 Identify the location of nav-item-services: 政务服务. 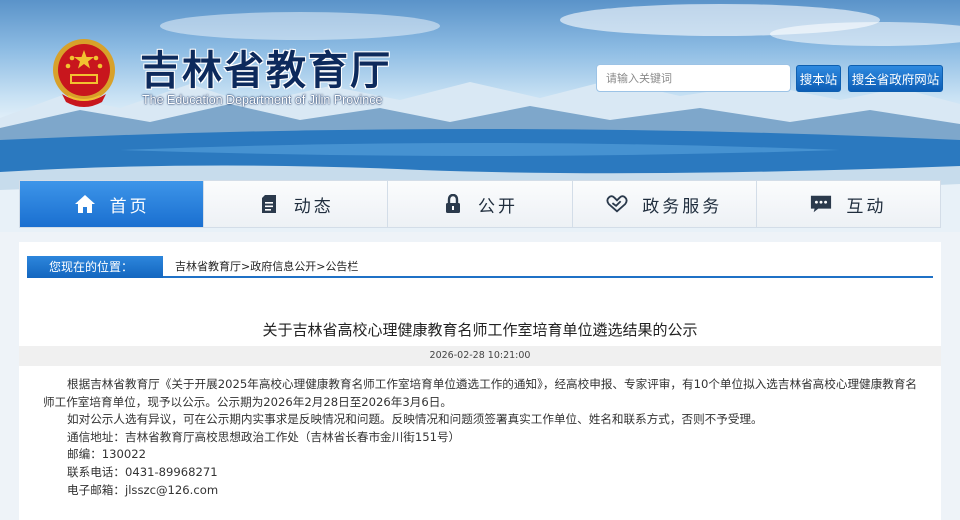
(664, 204).